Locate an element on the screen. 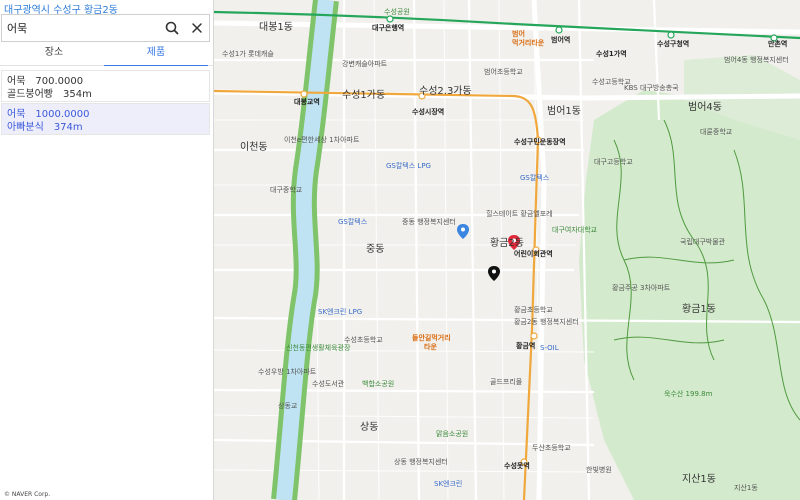  poi-label: 국립대구박물관 is located at coordinates (703, 242).